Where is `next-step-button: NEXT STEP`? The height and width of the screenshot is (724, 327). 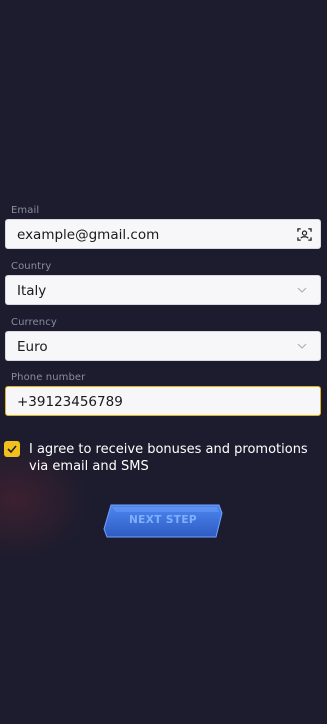
next-step-button: NEXT STEP is located at coordinates (163, 521).